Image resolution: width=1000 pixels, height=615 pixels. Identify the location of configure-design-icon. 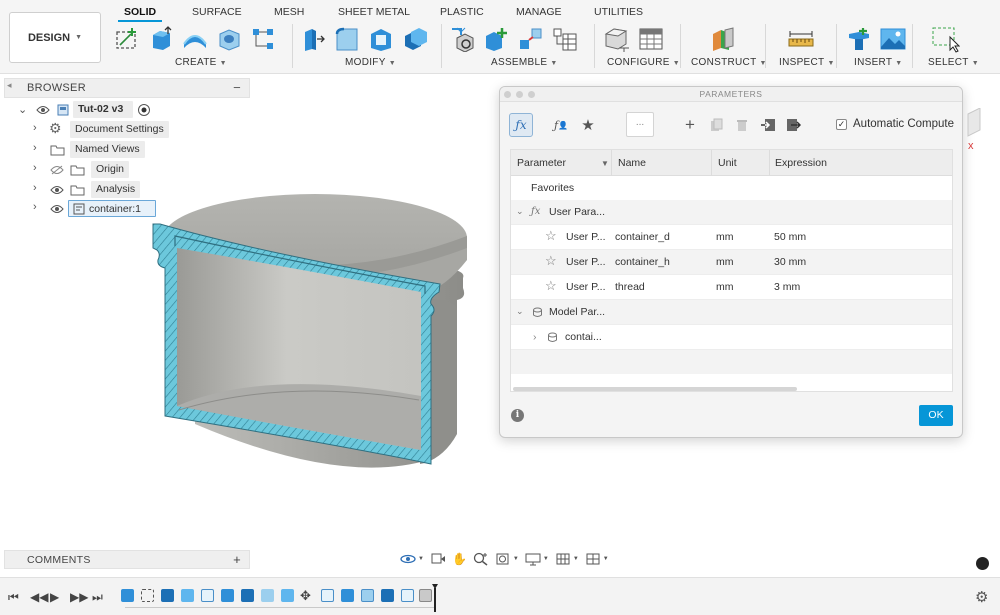
(617, 39).